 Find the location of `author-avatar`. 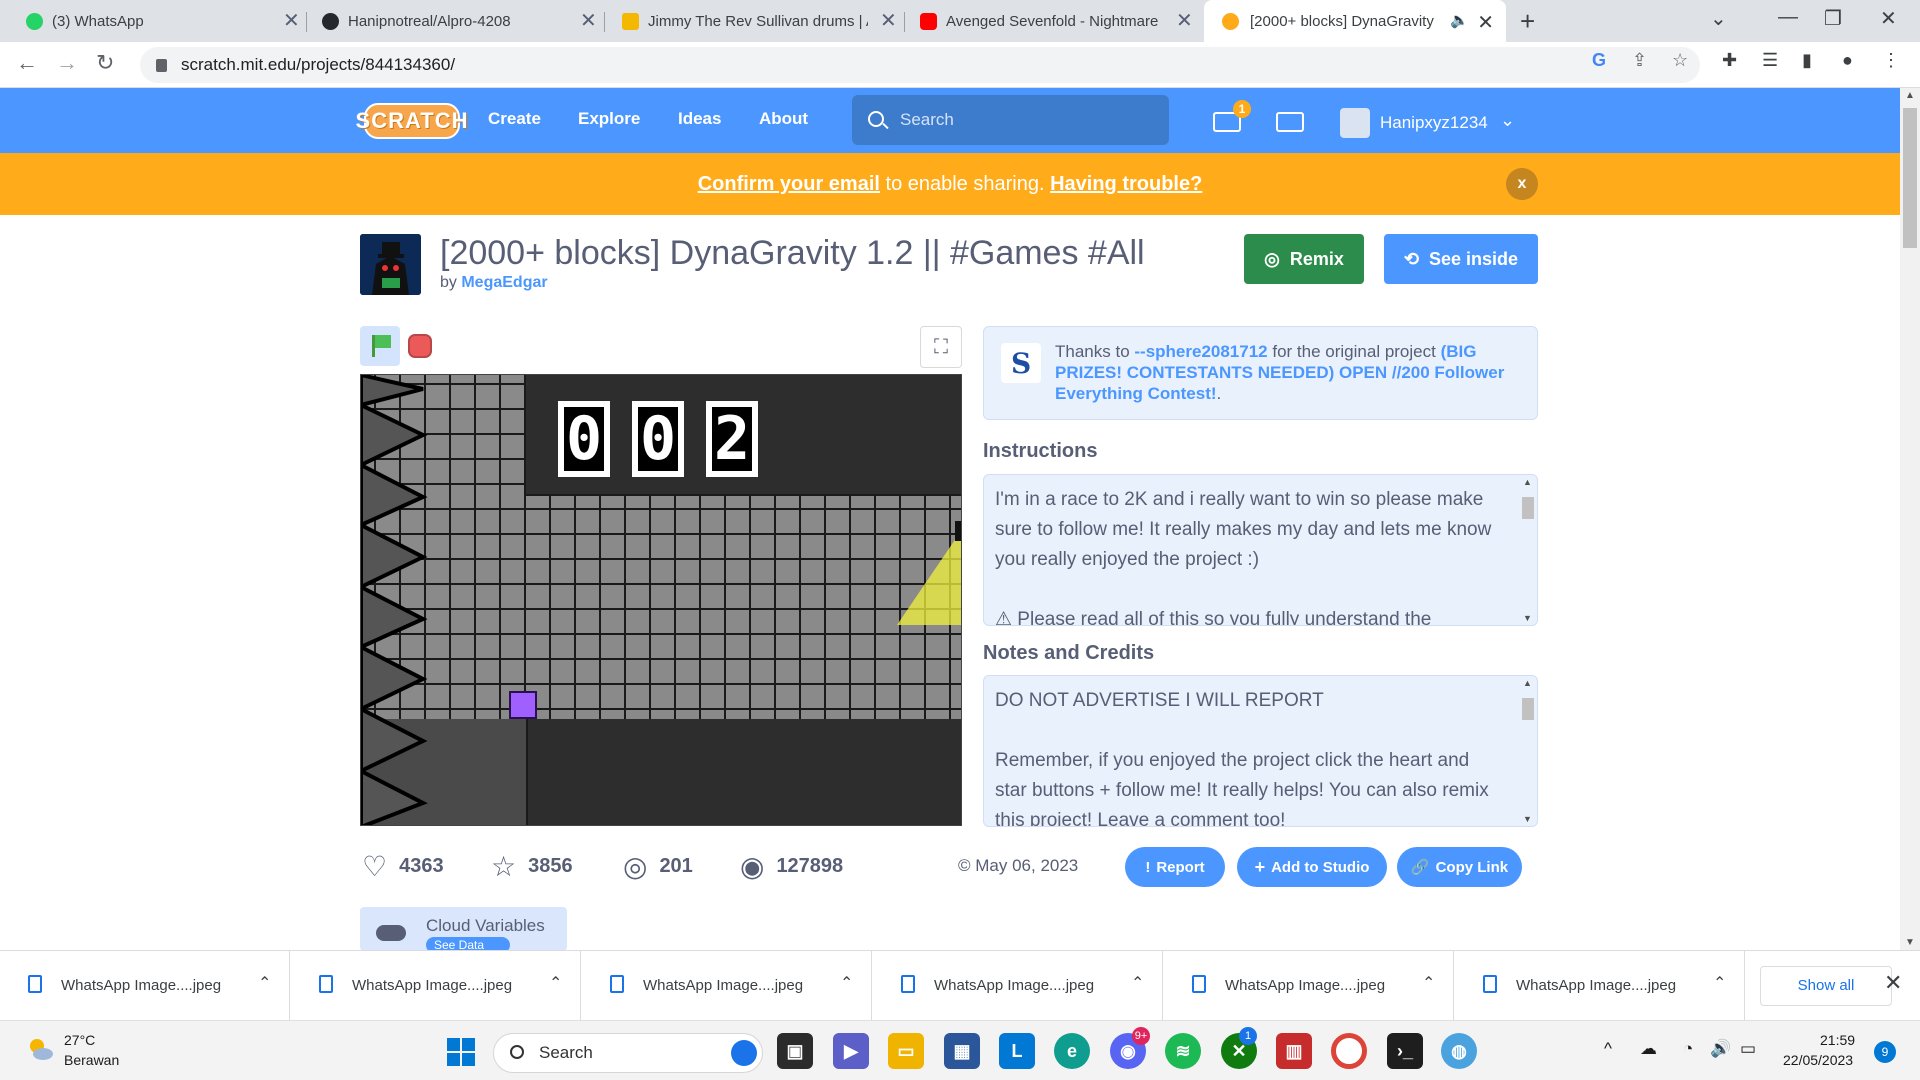

author-avatar is located at coordinates (390, 264).